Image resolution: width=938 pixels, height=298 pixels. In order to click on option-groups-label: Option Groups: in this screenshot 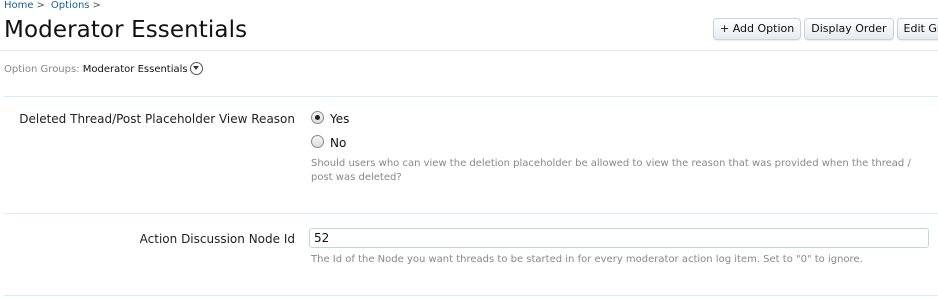, I will do `click(42, 69)`.